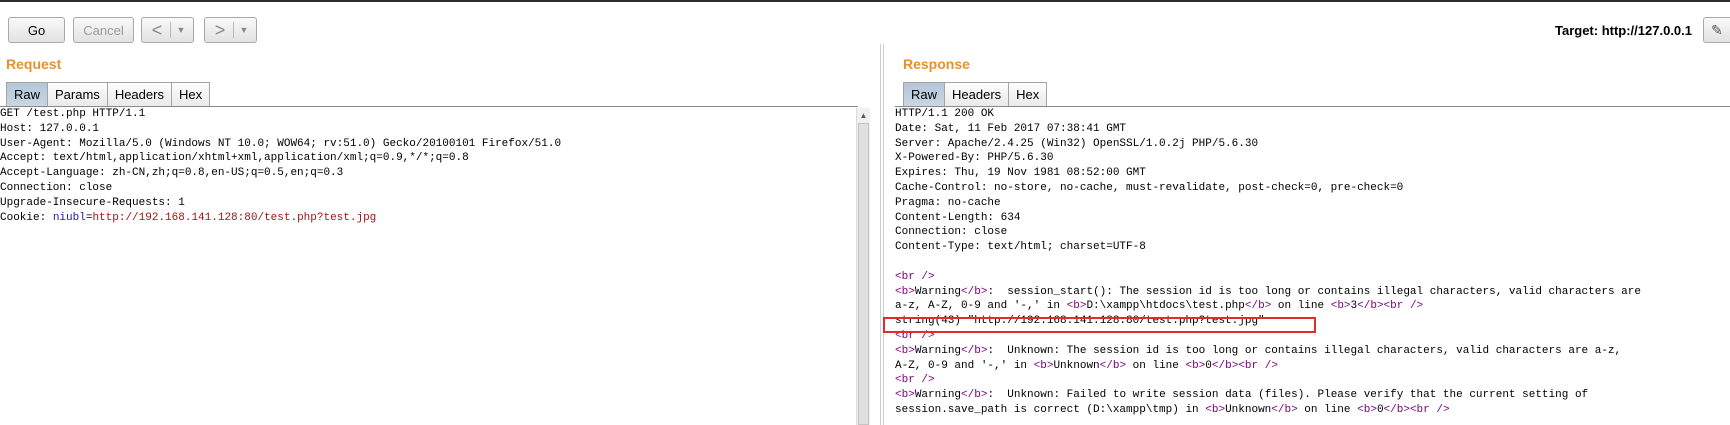 The image size is (1730, 425). I want to click on back-arrow-icon: <, so click(157, 30).